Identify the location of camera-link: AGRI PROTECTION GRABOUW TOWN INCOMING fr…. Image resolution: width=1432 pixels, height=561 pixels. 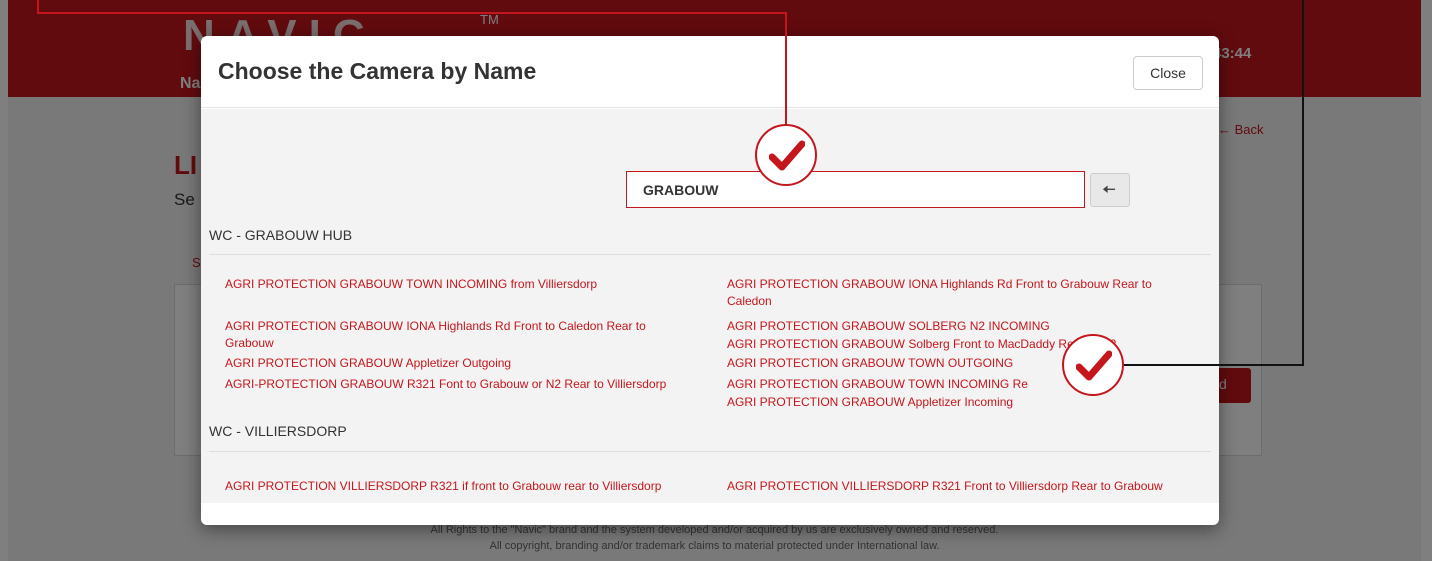
(458, 284).